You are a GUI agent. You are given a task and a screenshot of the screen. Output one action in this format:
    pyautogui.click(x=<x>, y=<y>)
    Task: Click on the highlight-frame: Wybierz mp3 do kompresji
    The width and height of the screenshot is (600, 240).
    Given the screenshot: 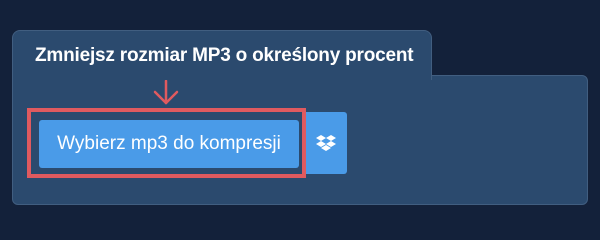 What is the action you would take?
    pyautogui.click(x=166, y=143)
    